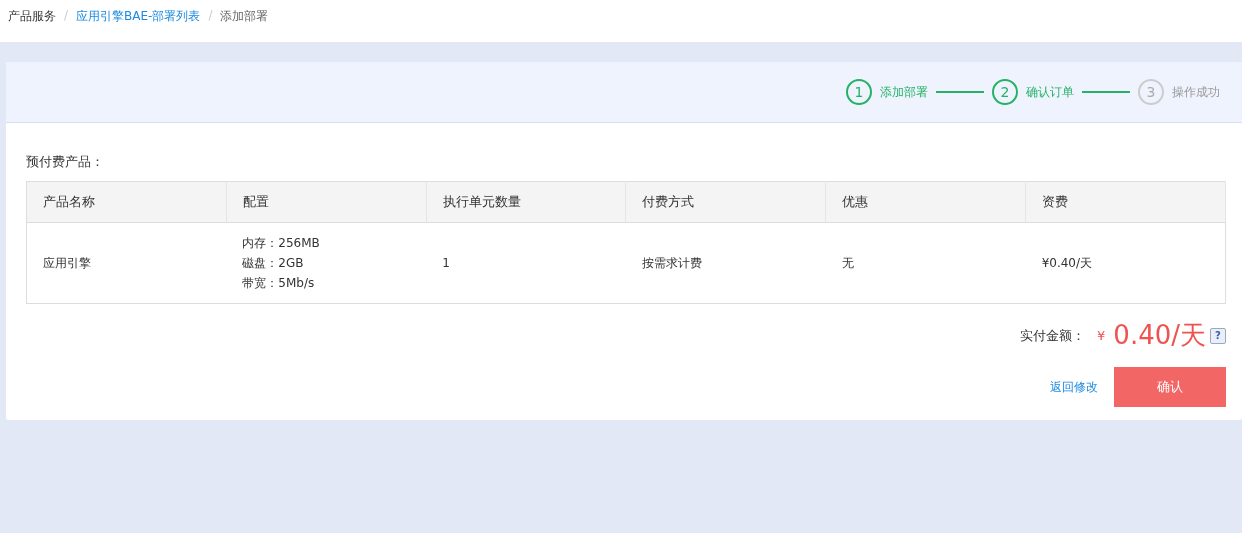 The width and height of the screenshot is (1242, 533). I want to click on table-cell: 应用引擎, so click(67, 263).